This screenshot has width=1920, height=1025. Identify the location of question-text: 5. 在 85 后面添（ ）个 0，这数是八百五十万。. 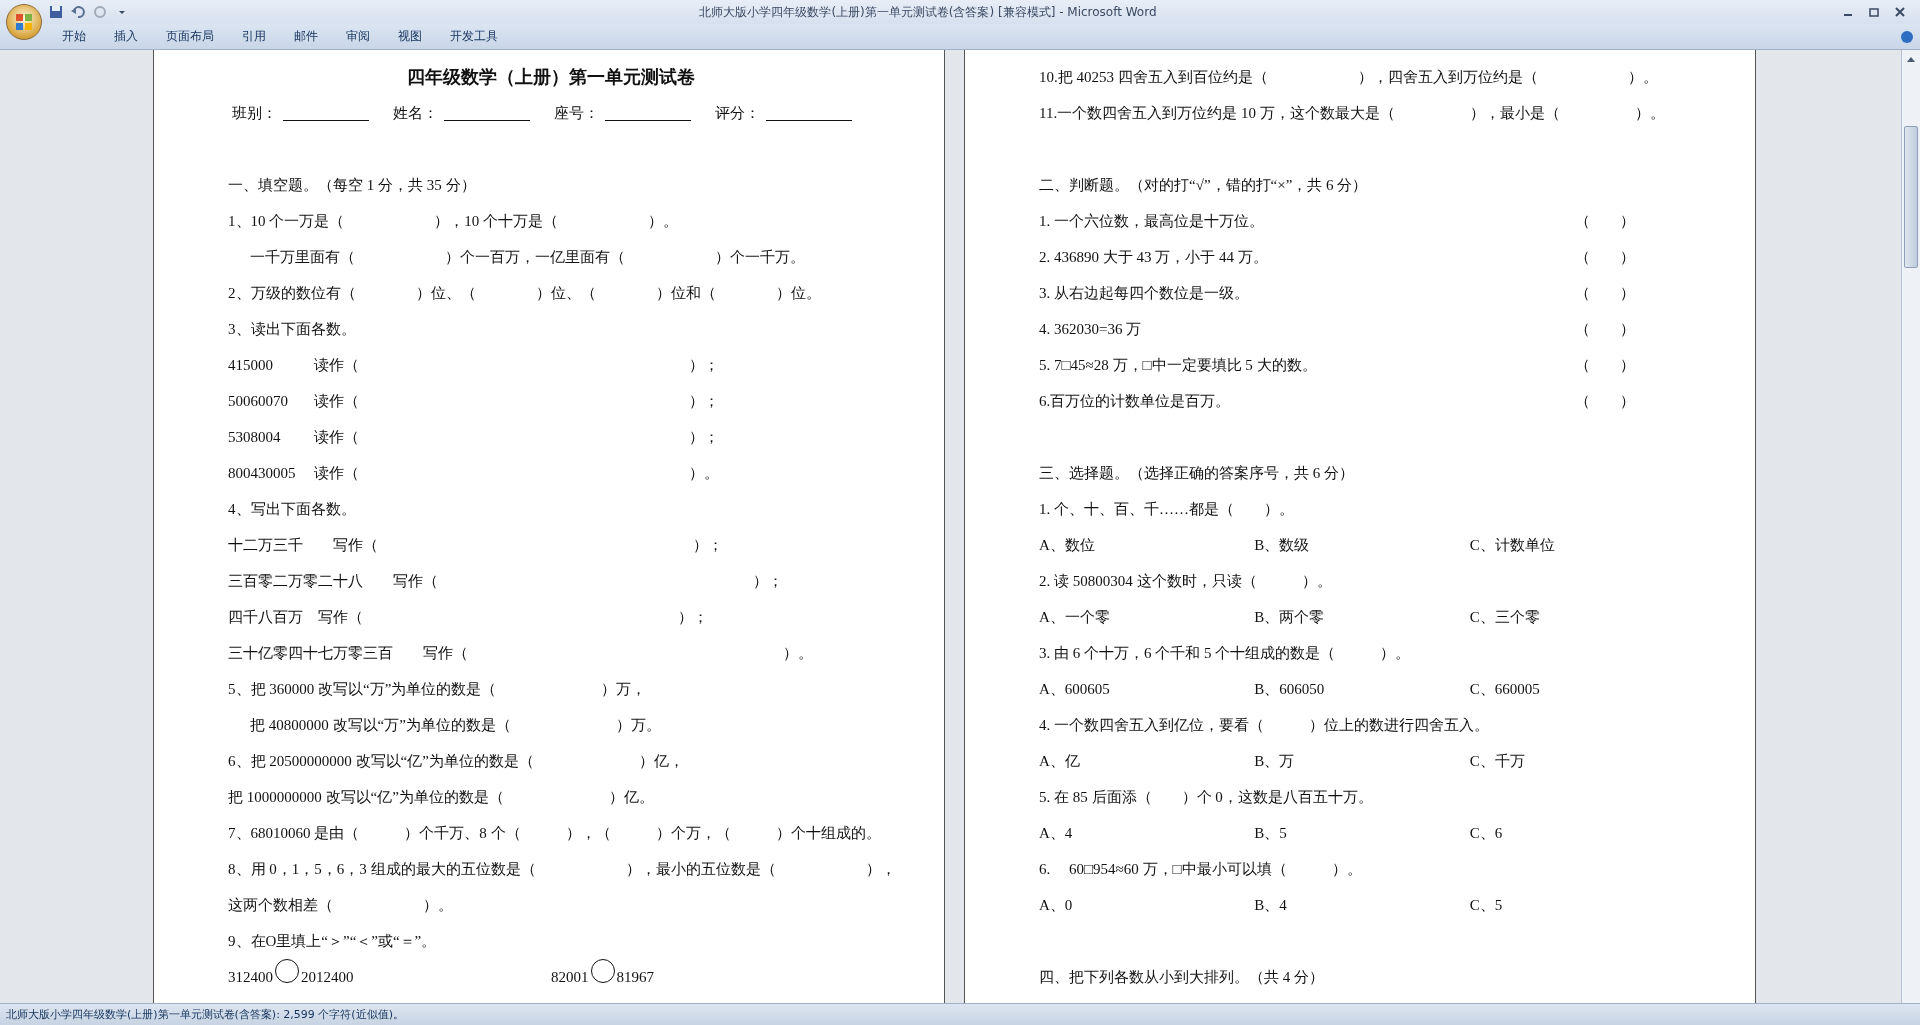
(1206, 797).